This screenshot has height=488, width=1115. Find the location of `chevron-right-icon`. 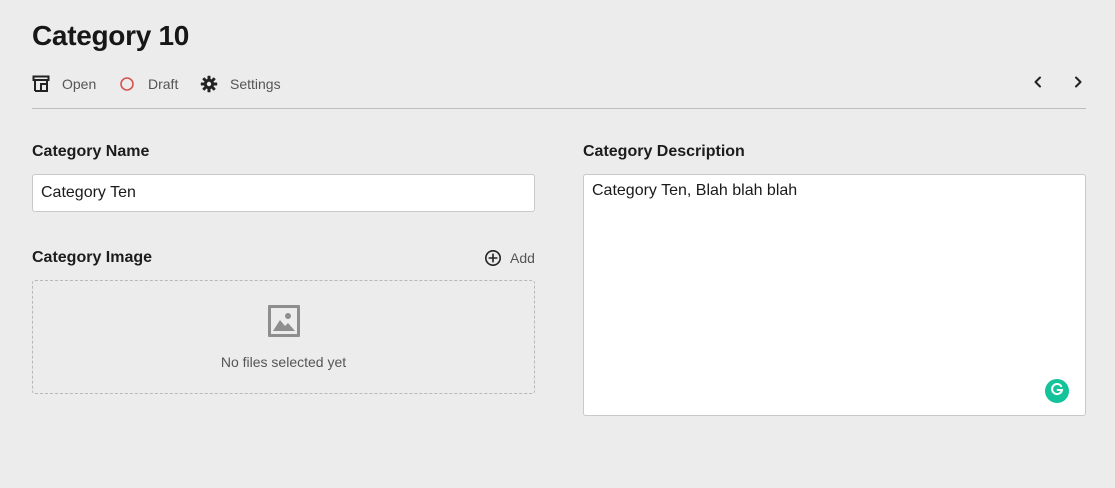

chevron-right-icon is located at coordinates (1078, 84).